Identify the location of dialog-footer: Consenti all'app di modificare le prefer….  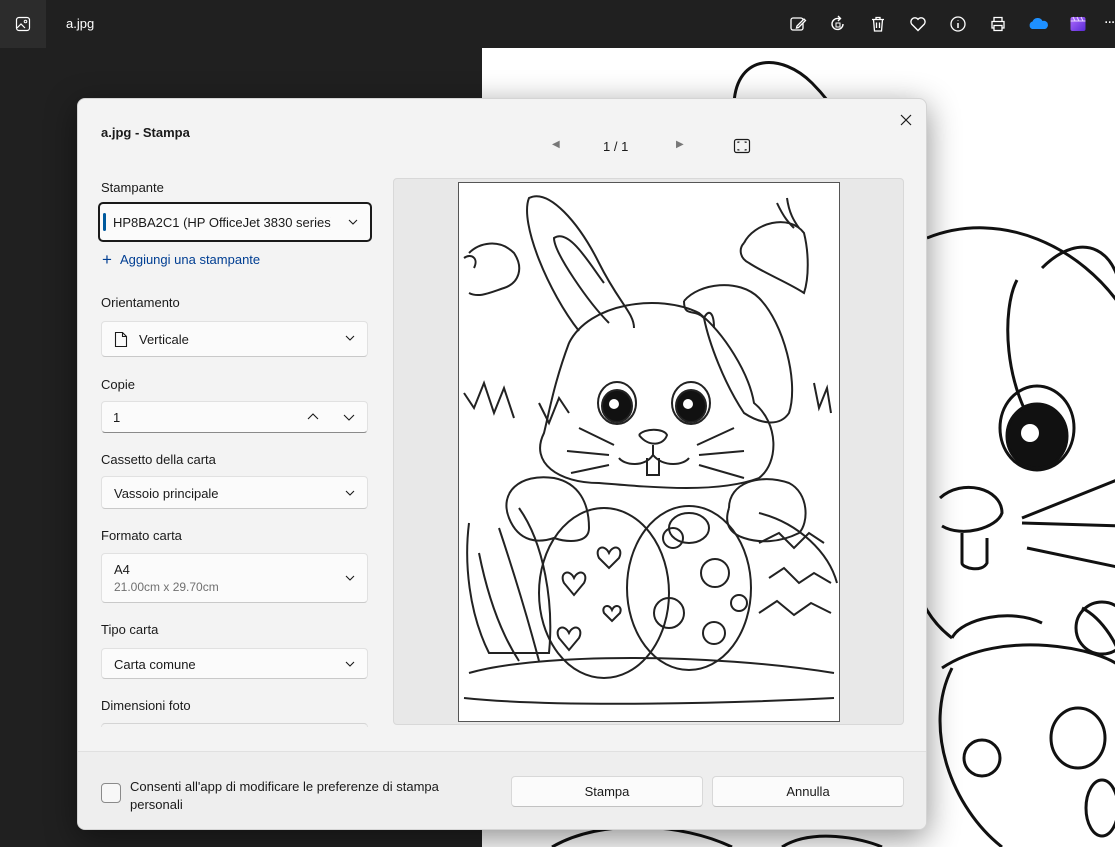
(502, 790).